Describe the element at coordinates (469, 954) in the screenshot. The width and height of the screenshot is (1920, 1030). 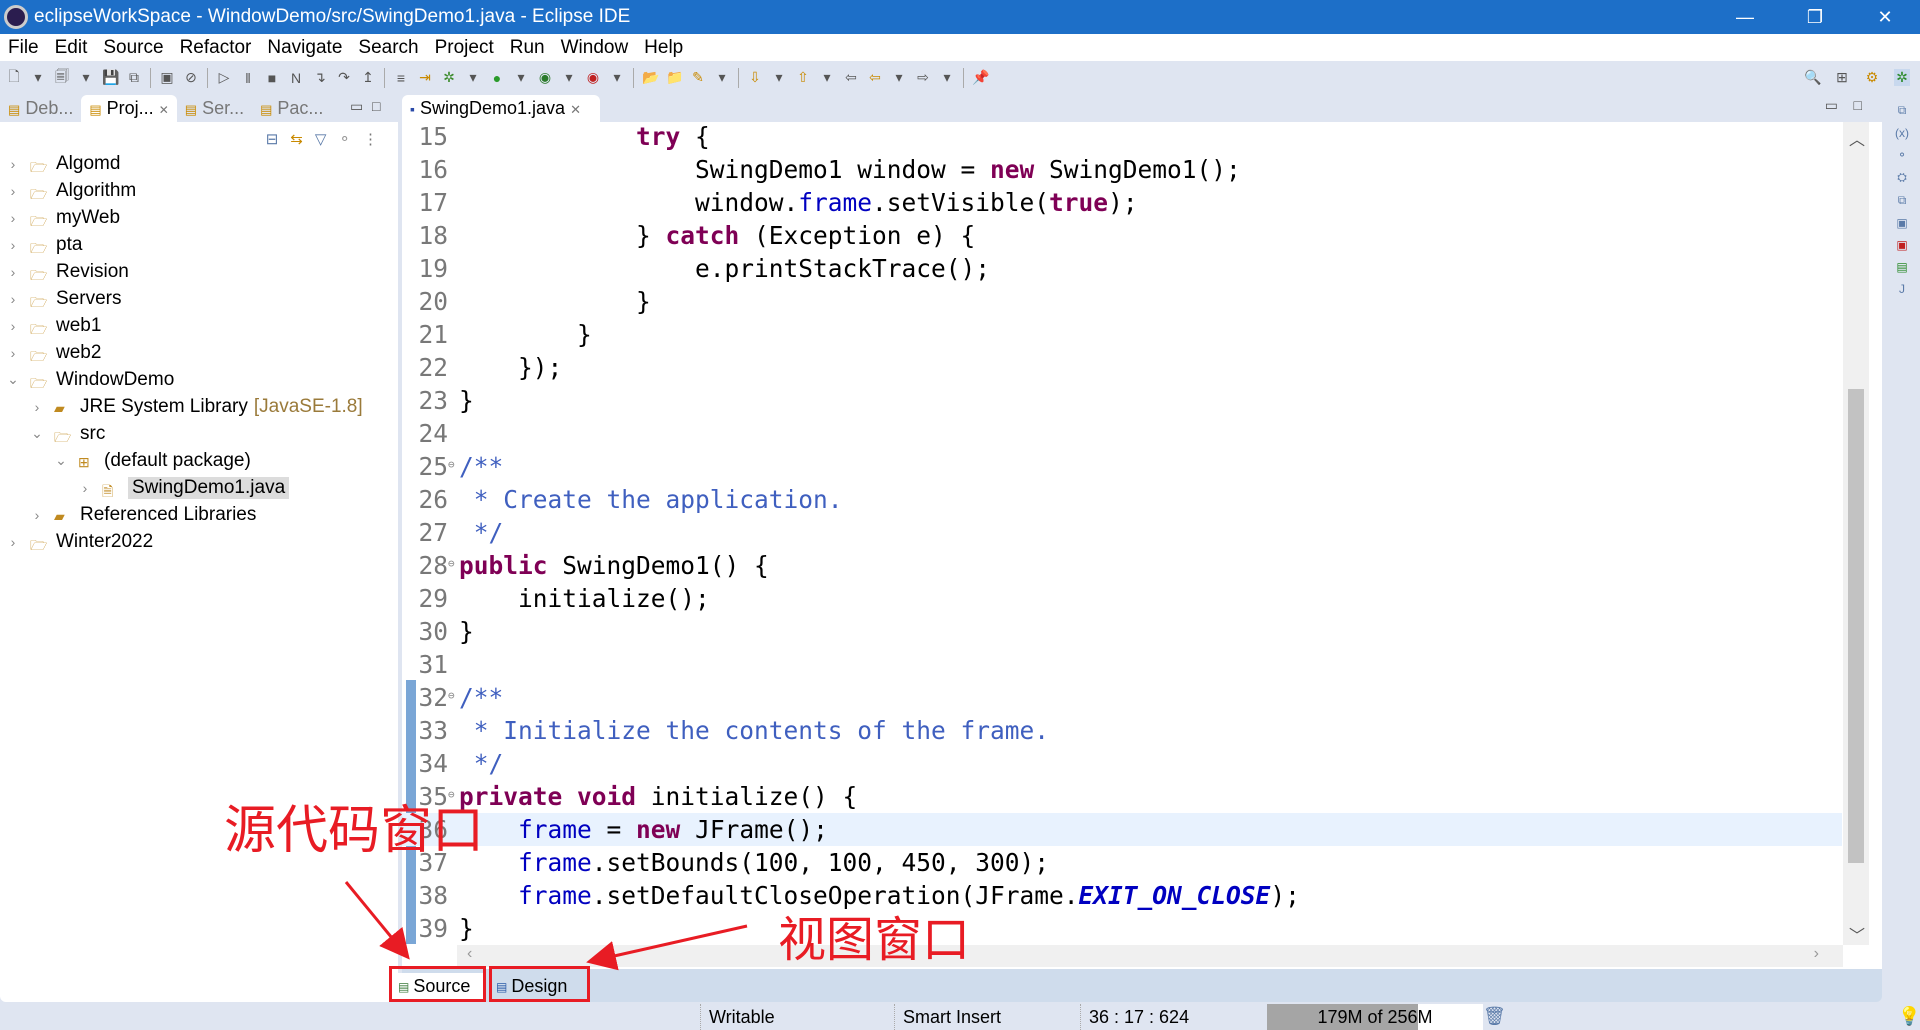
I see `scroll-left-icon: ‹` at that location.